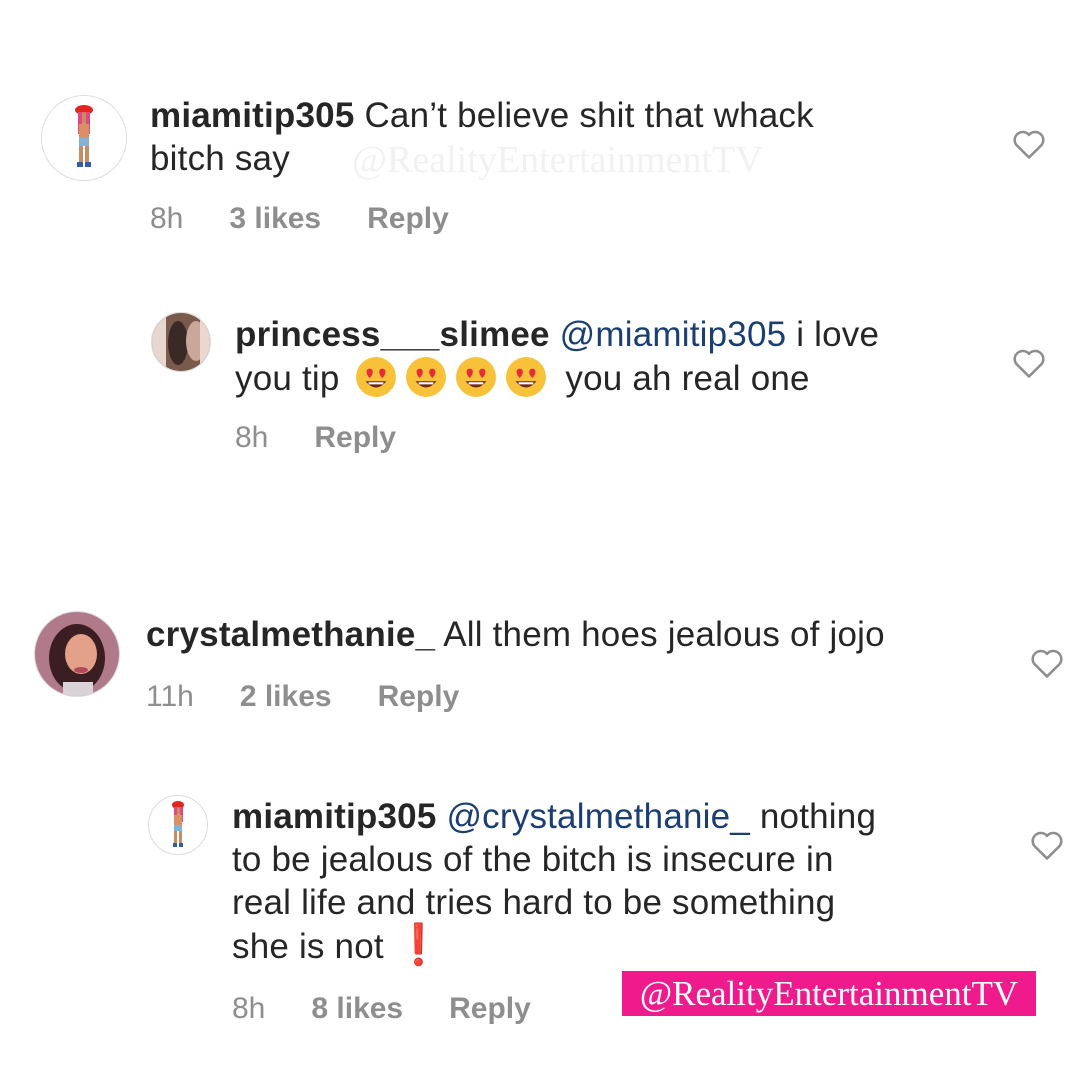  Describe the element at coordinates (664, 634) in the screenshot. I see `comment-text: All them hoes jealous of jojo` at that location.